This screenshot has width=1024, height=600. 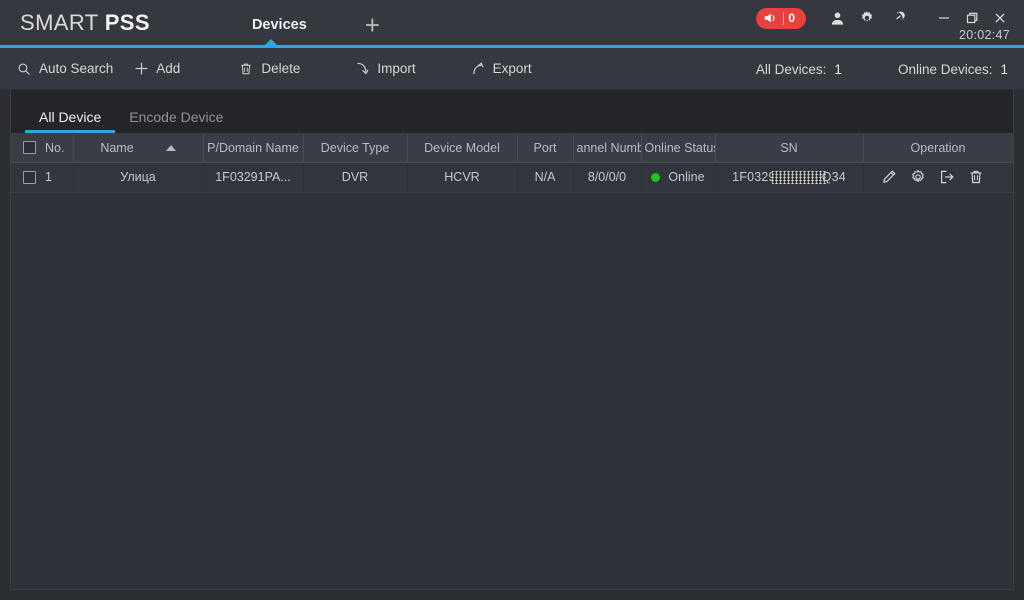 What do you see at coordinates (141, 69) in the screenshot?
I see `plus-icon` at bounding box center [141, 69].